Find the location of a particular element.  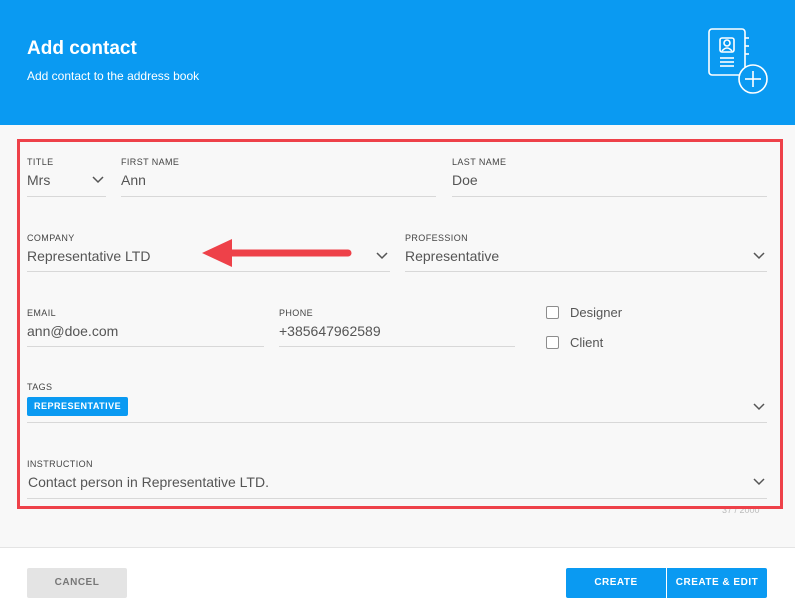

instruction-label: INSTRUCTION is located at coordinates (60, 464).